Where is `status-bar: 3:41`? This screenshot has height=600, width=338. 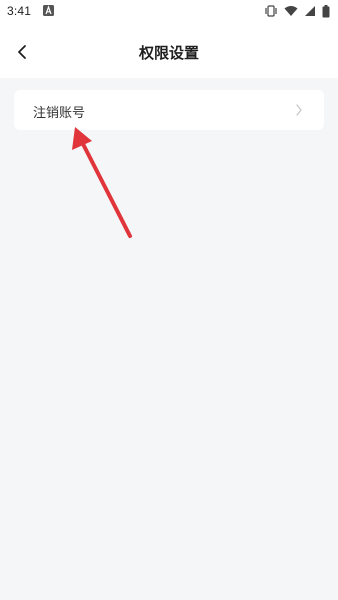
status-bar: 3:41 is located at coordinates (169, 12).